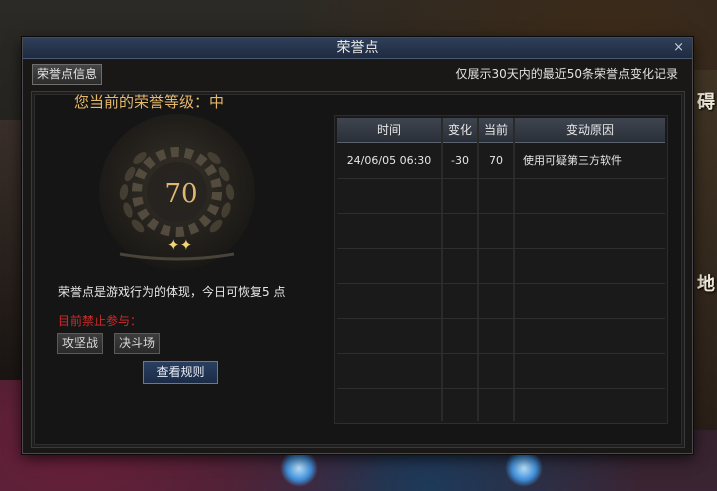  Describe the element at coordinates (496, 160) in the screenshot. I see `cell-current: 70` at that location.